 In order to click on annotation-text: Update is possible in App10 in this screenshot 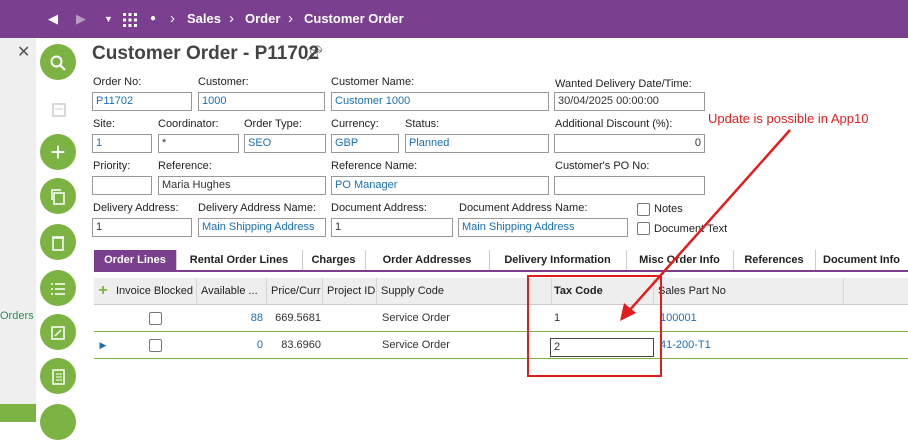, I will do `click(788, 118)`.